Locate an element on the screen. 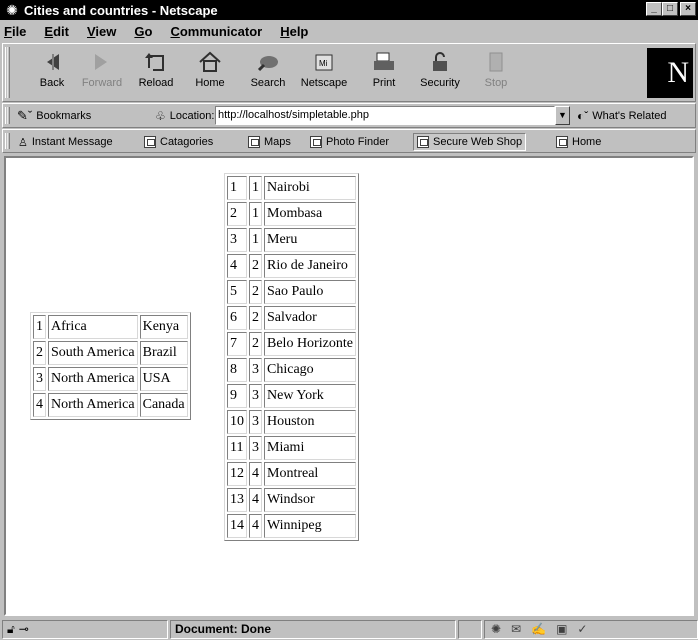 This screenshot has height=640, width=698. table-row: 4 North America Canada is located at coordinates (110, 405).